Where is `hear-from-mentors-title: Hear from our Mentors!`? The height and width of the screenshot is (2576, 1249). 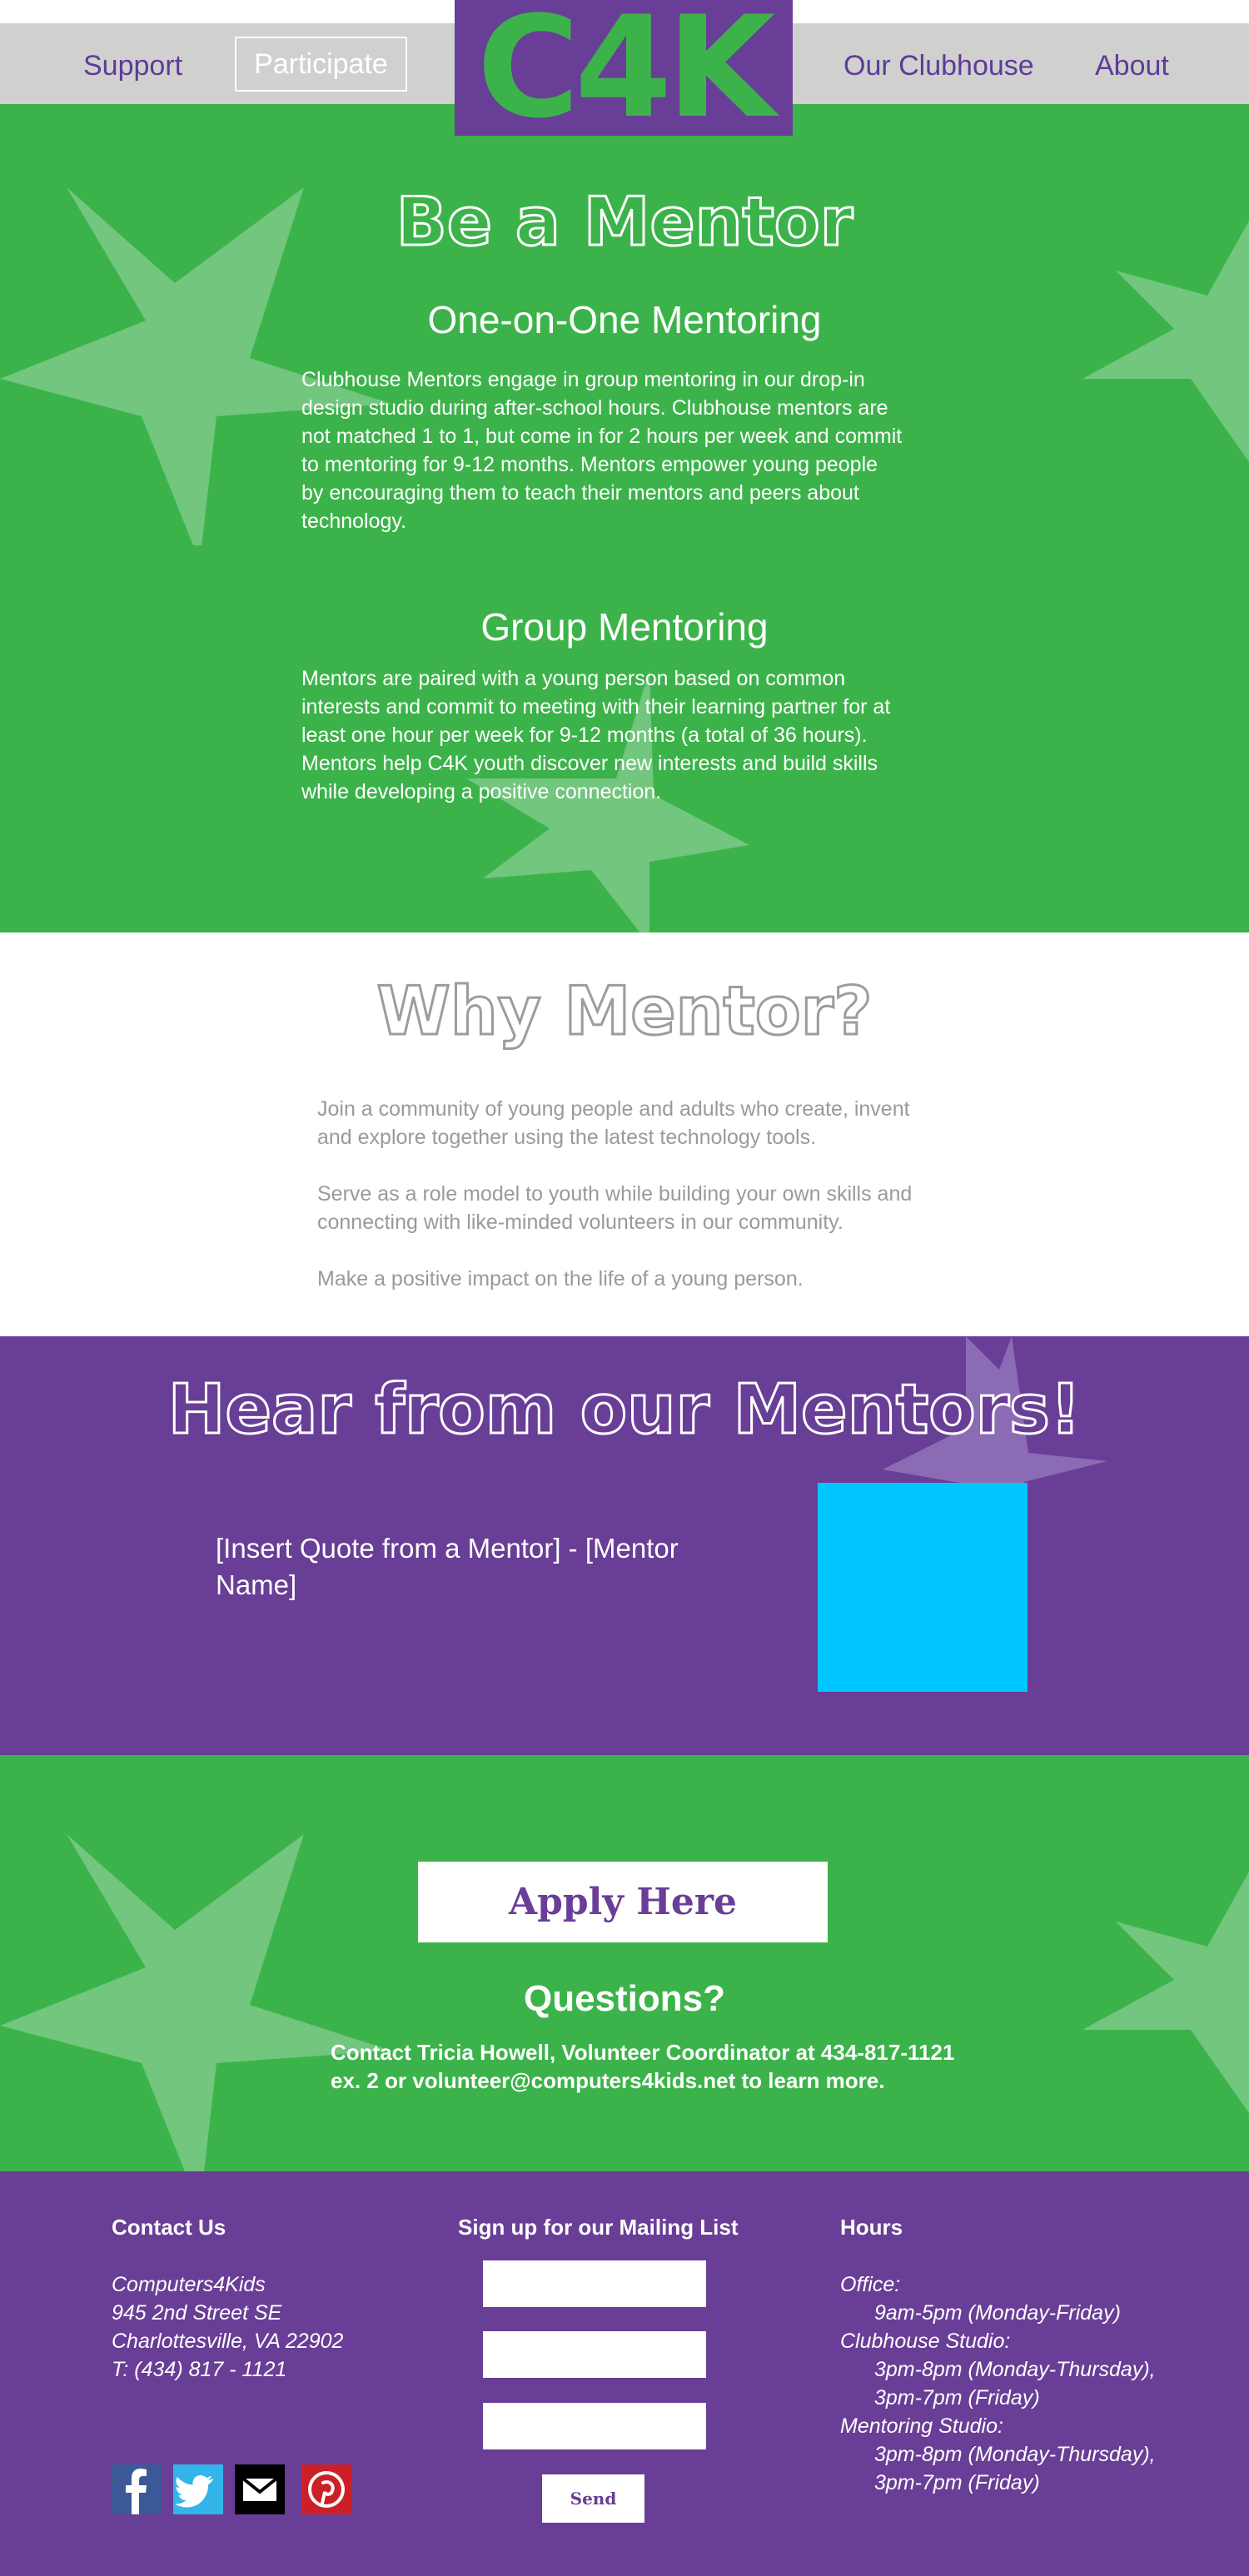
hear-from-mentors-title: Hear from our Mentors! is located at coordinates (624, 1410).